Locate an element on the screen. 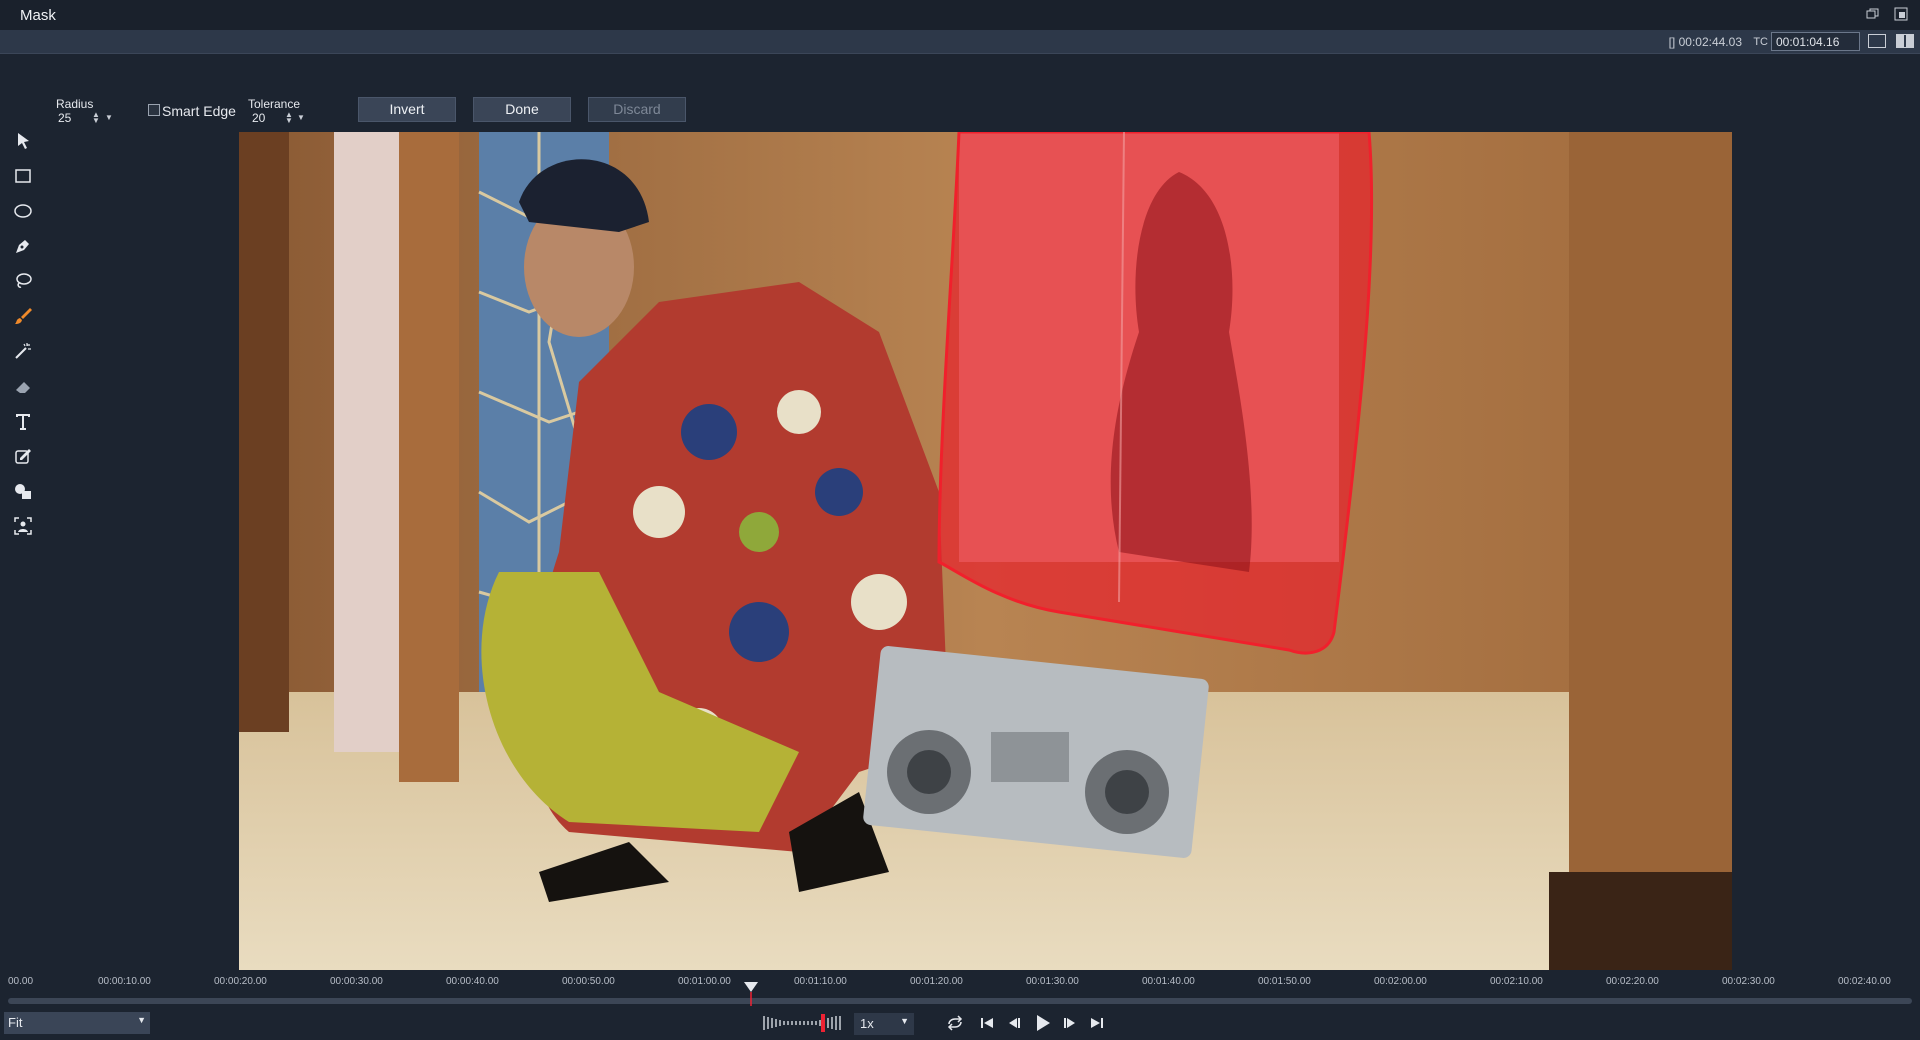  timeline-tick-label: 00:01:10.00 is located at coordinates (820, 981).